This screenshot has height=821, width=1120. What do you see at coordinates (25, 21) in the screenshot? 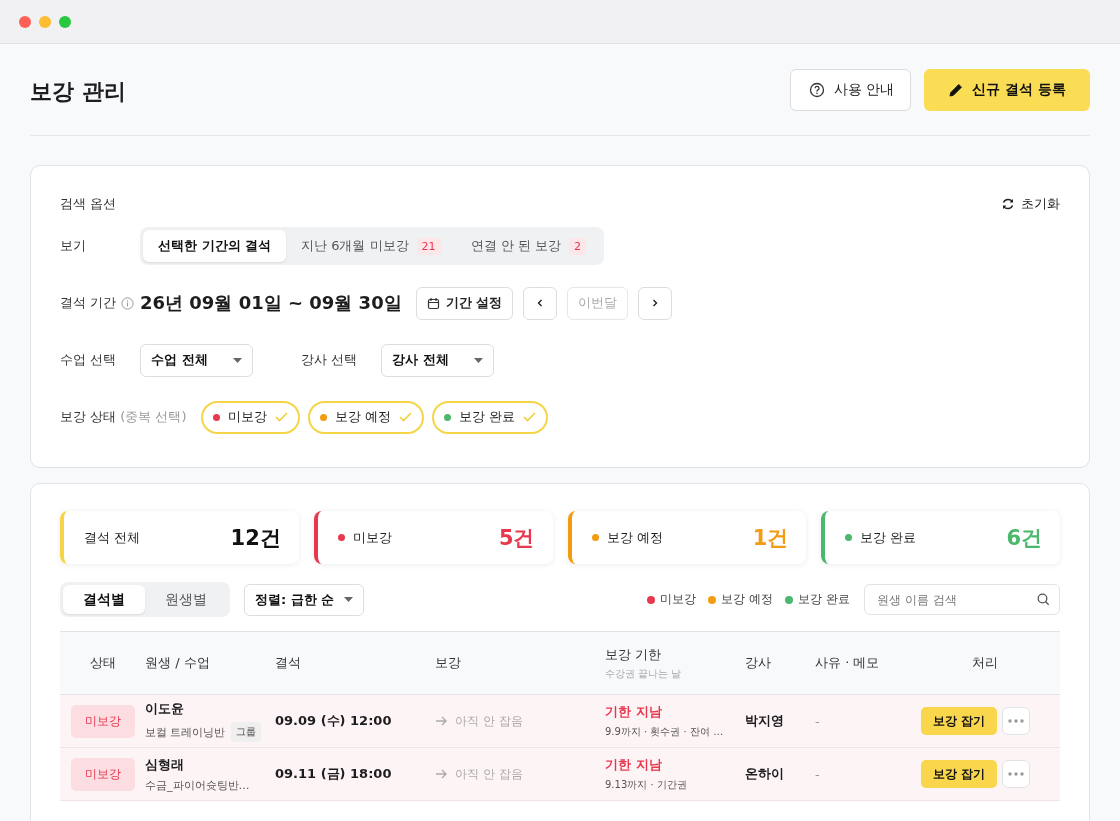
I see `close-window-icon` at bounding box center [25, 21].